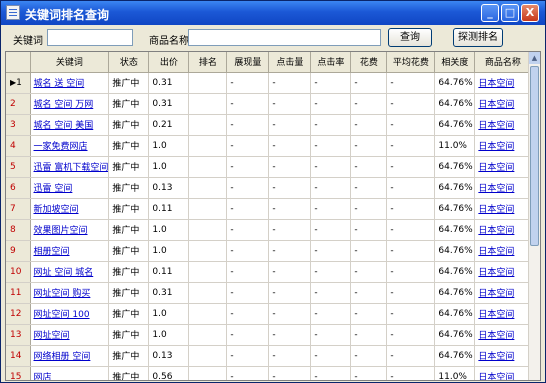 The width and height of the screenshot is (546, 383). I want to click on row-number: 11, so click(18, 293).